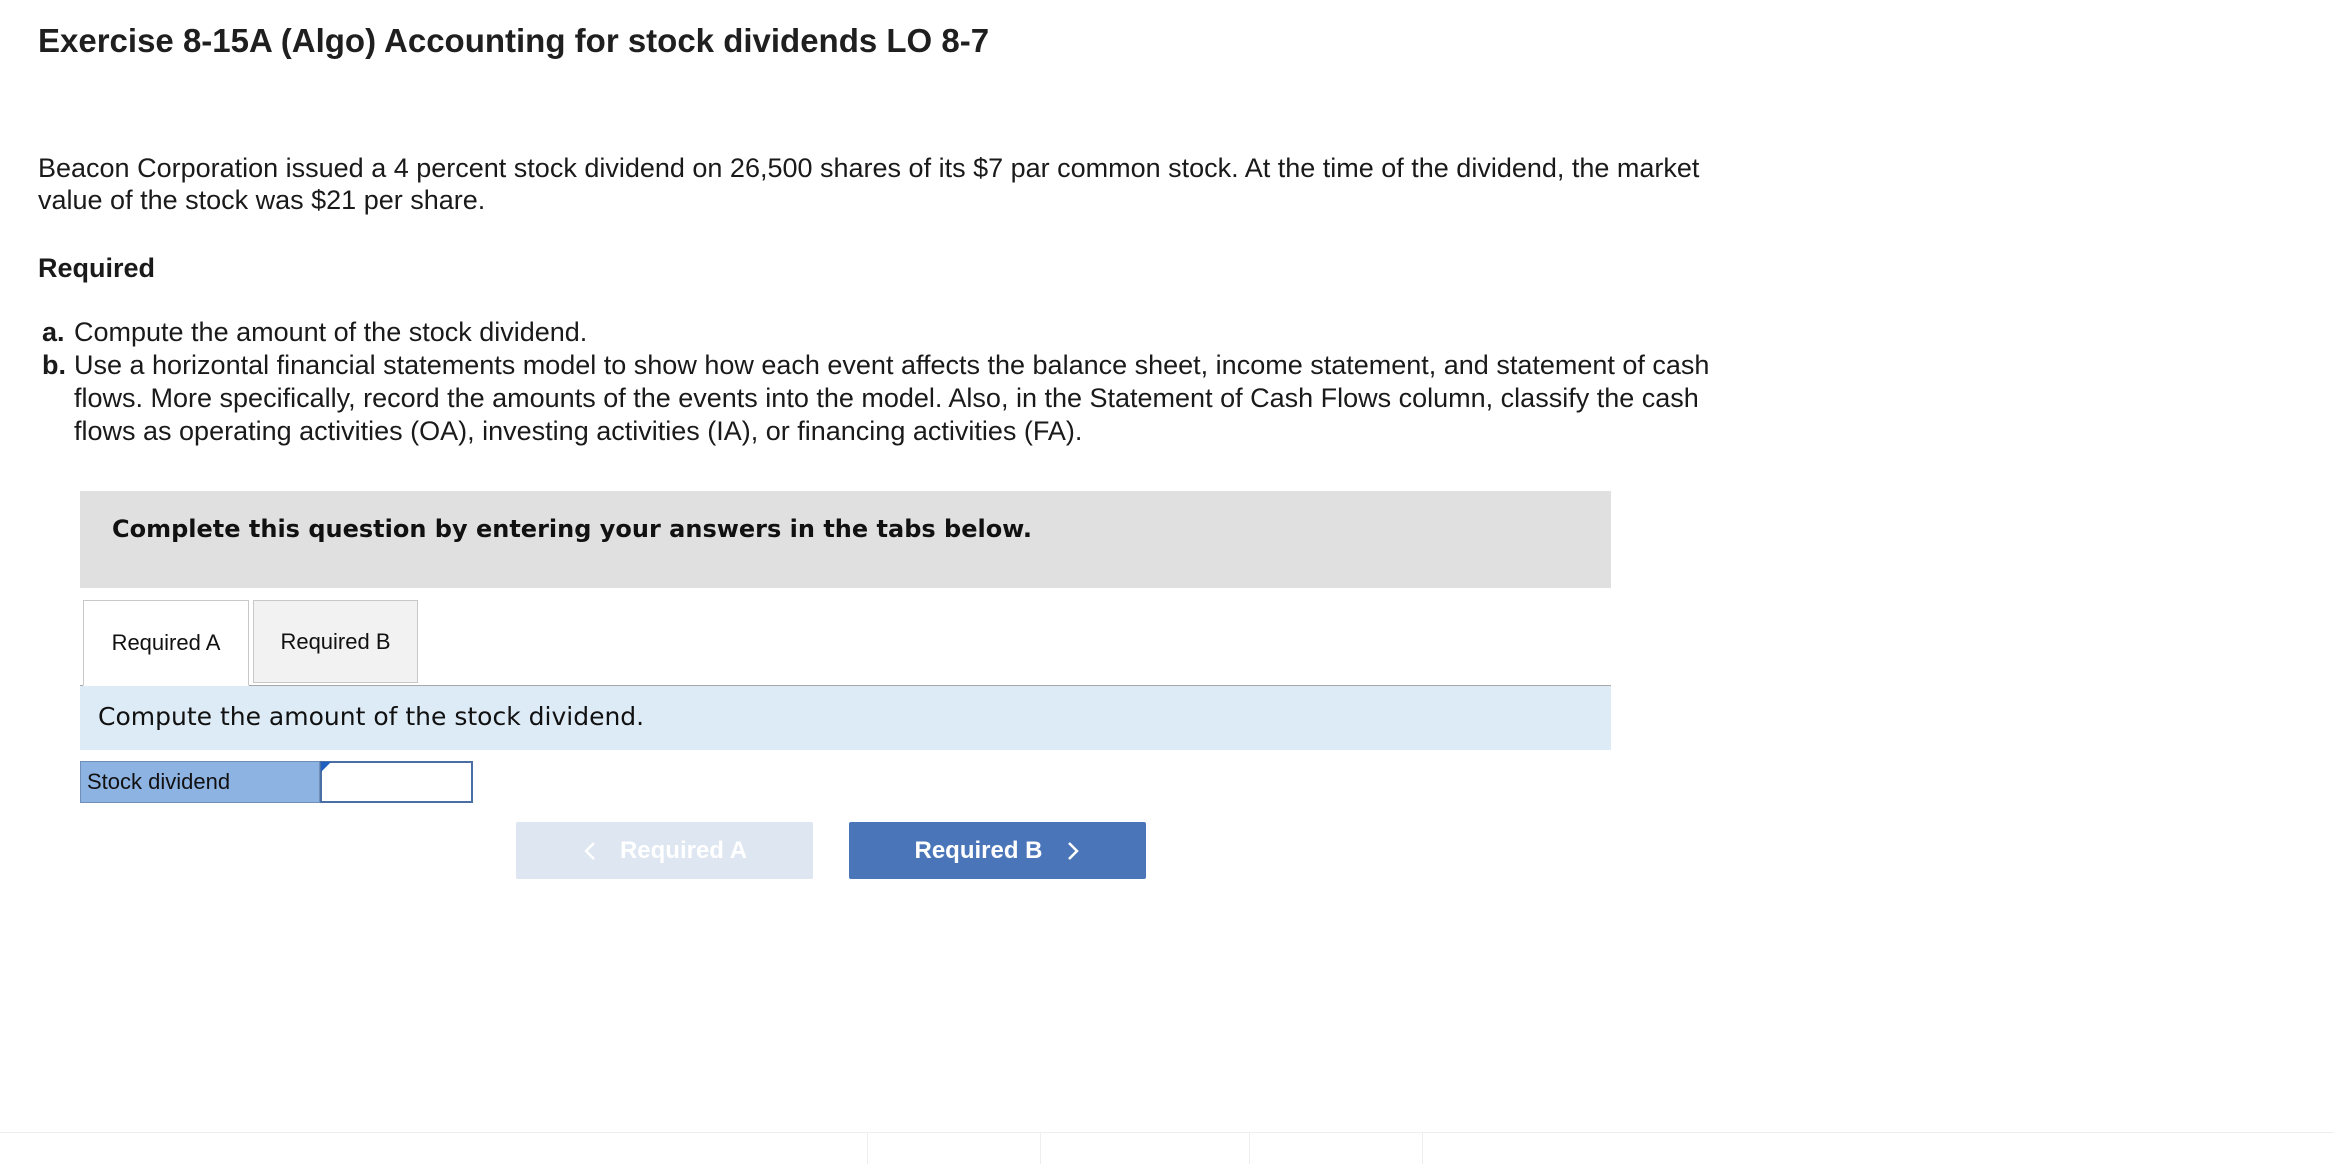 This screenshot has width=2334, height=1164. I want to click on required-heading: Required, so click(97, 268).